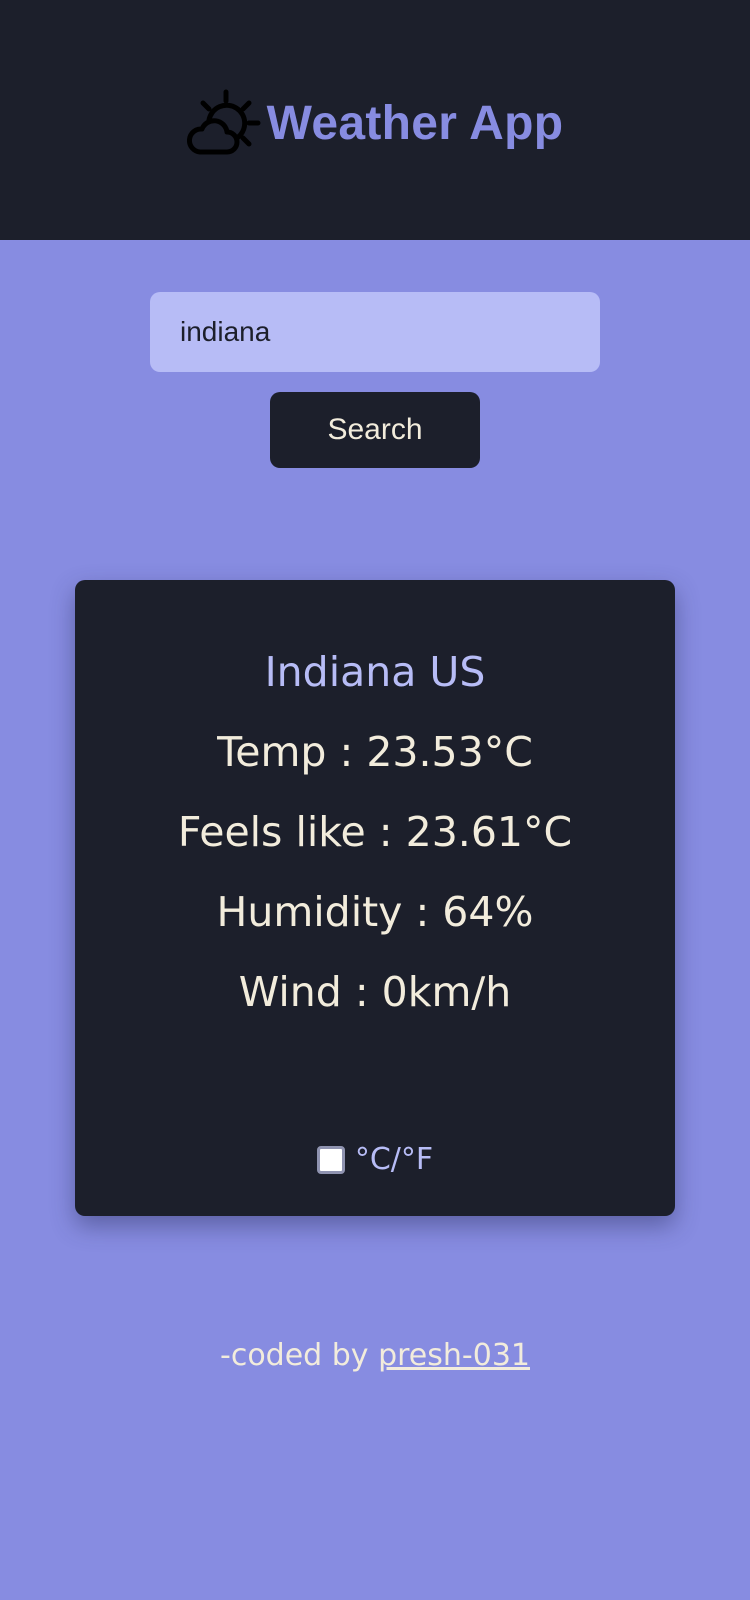 The width and height of the screenshot is (750, 1600). What do you see at coordinates (375, 672) in the screenshot?
I see `location-name: Indiana US` at bounding box center [375, 672].